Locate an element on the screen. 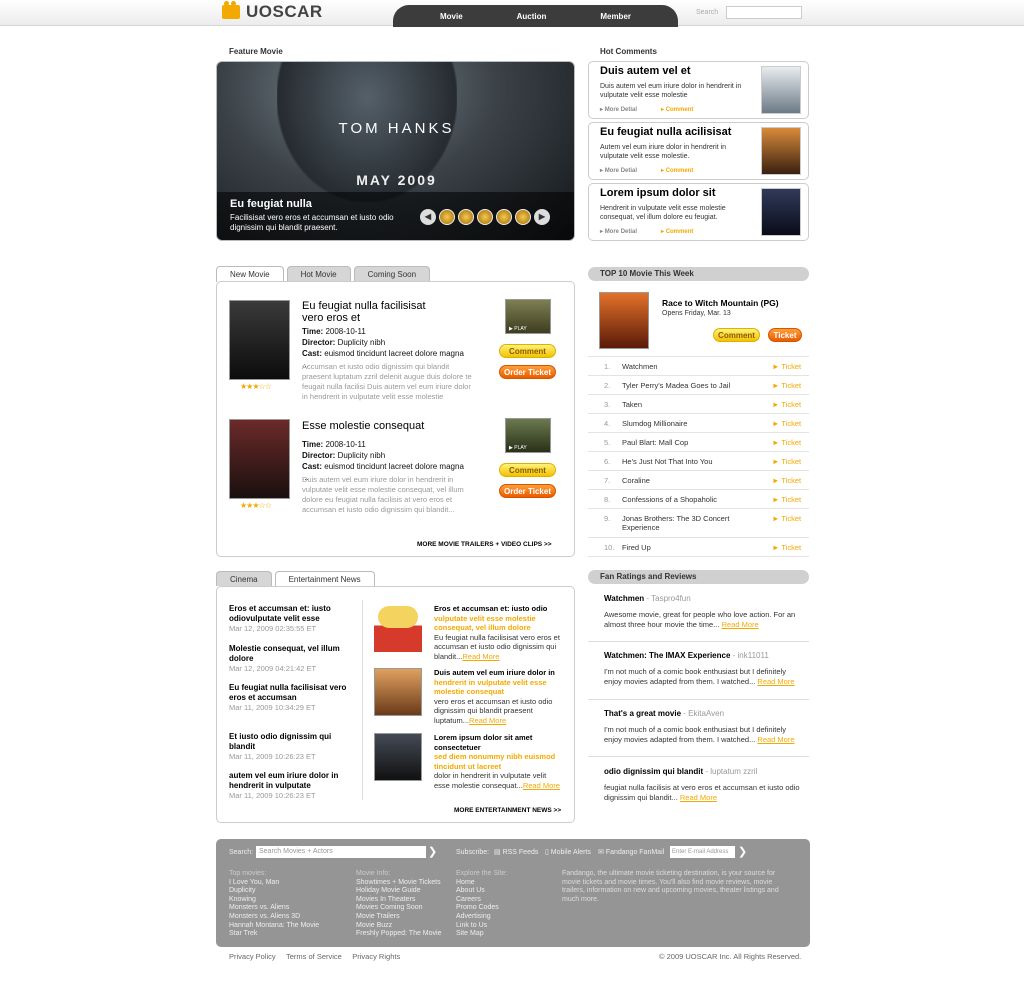  nav-movie: Movie is located at coordinates (451, 16).